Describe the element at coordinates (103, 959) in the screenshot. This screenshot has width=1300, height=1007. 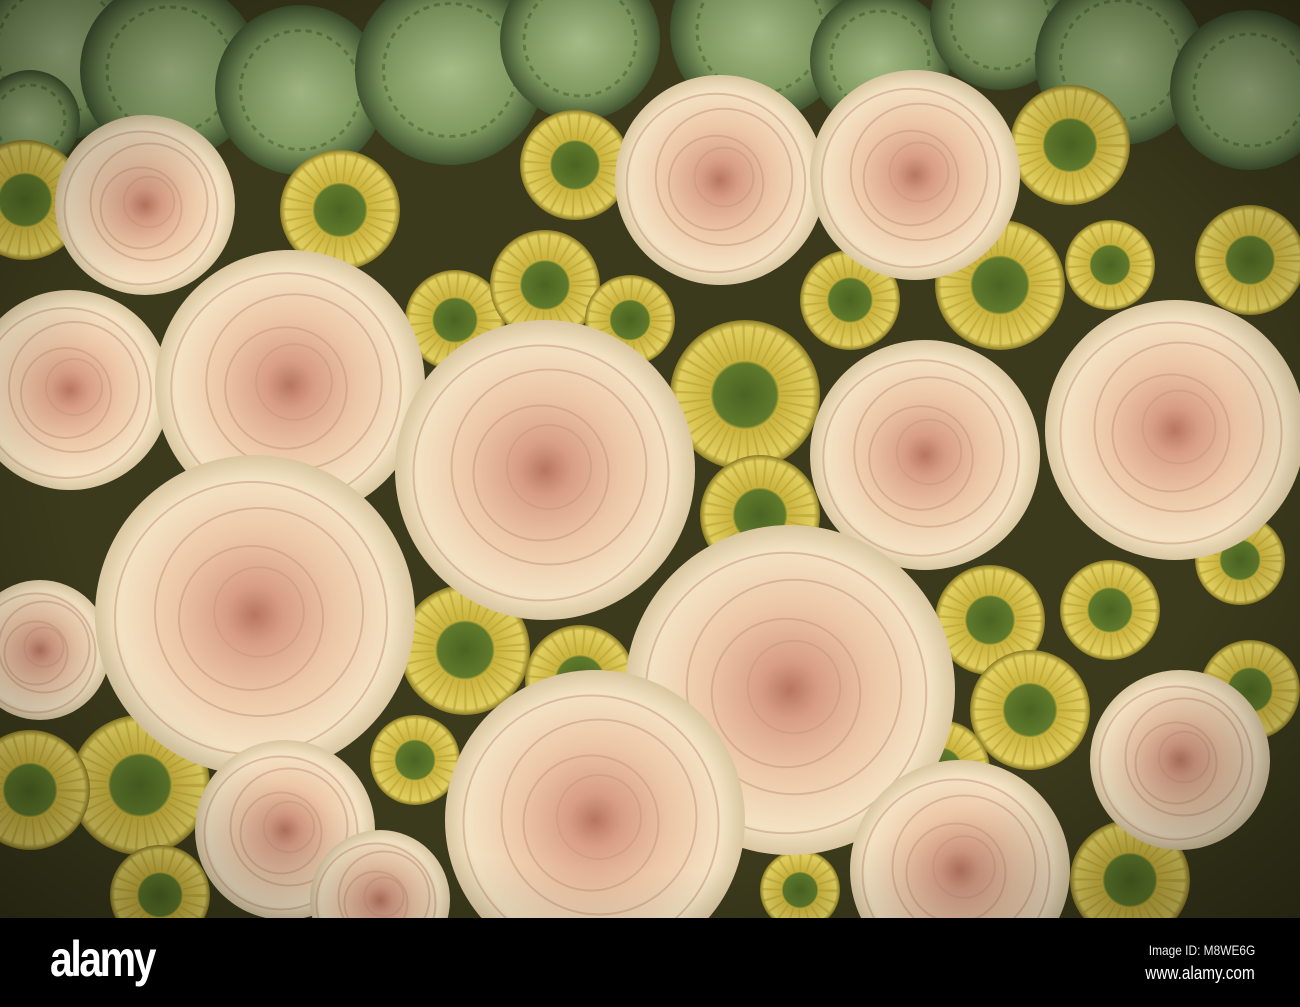
I see `alamy-logo: alamy` at that location.